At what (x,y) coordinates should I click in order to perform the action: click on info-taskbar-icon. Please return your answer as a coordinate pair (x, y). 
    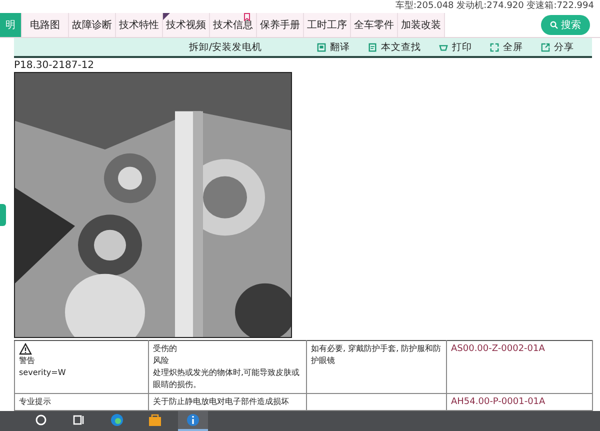
    Looking at the image, I should click on (193, 421).